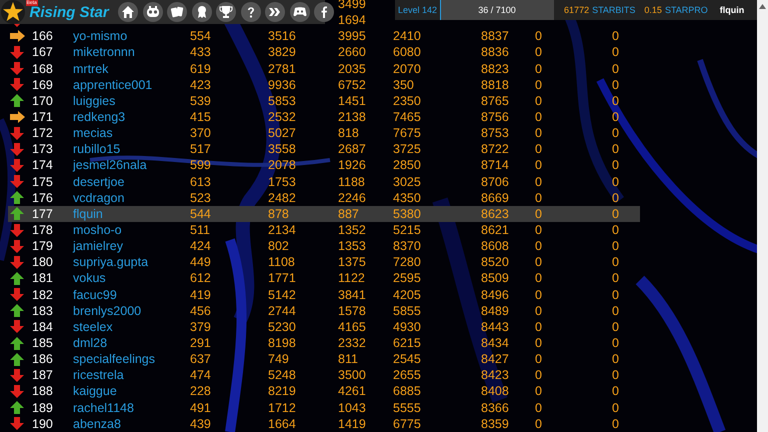 This screenshot has height=432, width=768. What do you see at coordinates (107, 311) in the screenshot?
I see `username-link: brenlys2000` at bounding box center [107, 311].